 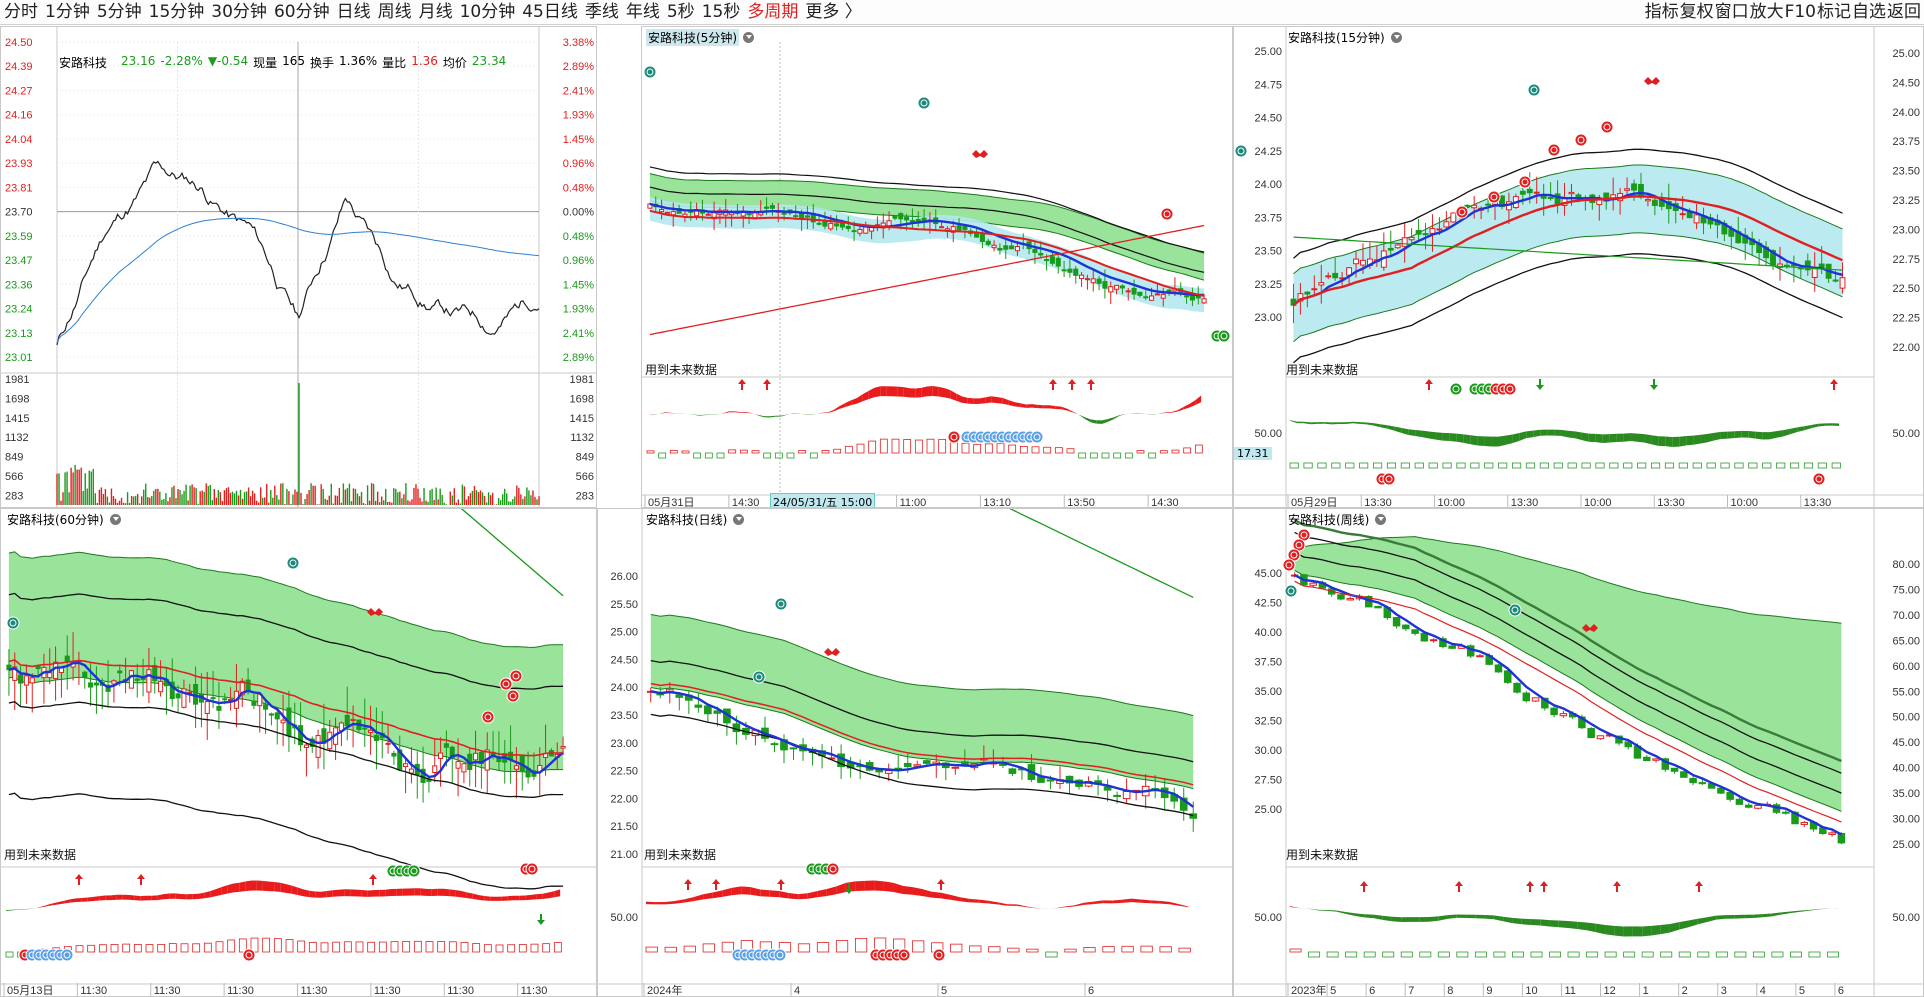 What do you see at coordinates (797, 990) in the screenshot?
I see `x-axis-label: 4` at bounding box center [797, 990].